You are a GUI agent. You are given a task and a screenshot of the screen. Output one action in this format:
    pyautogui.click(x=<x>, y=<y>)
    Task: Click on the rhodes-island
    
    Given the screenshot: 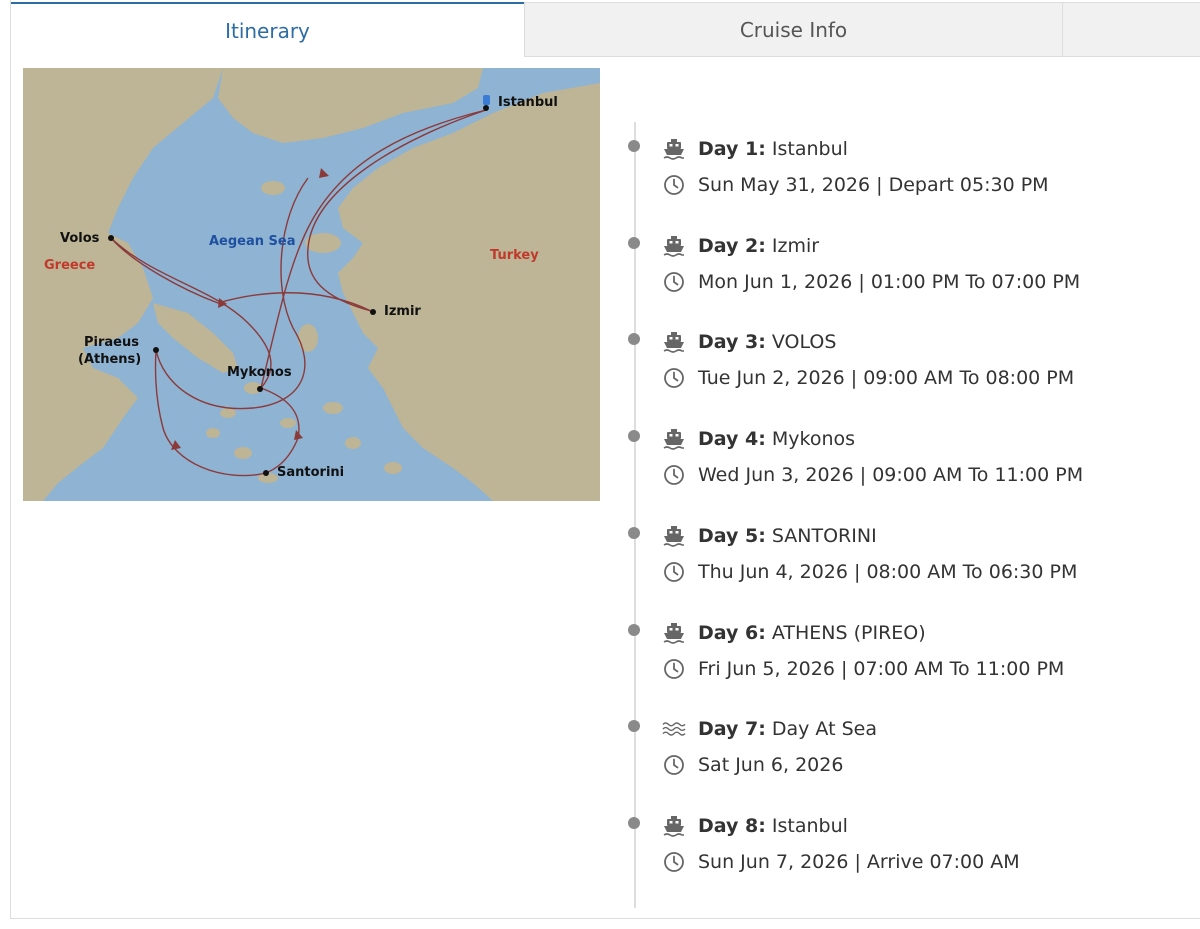 What is the action you would take?
    pyautogui.click(x=393, y=468)
    